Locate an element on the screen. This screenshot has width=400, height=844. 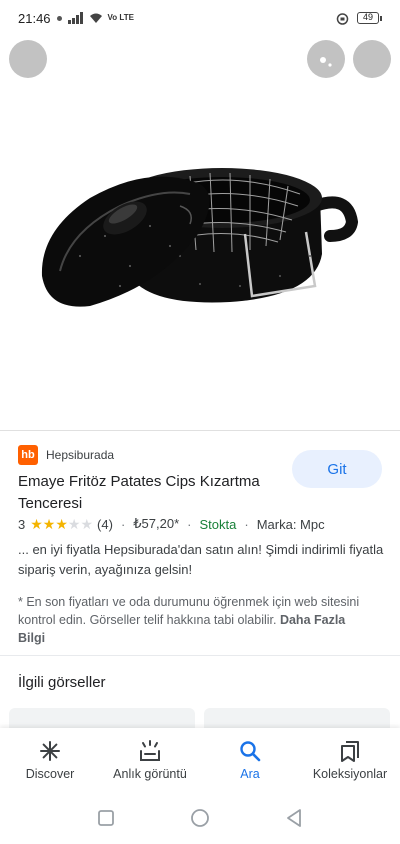
nav-label: Ara is located at coordinates (250, 774).